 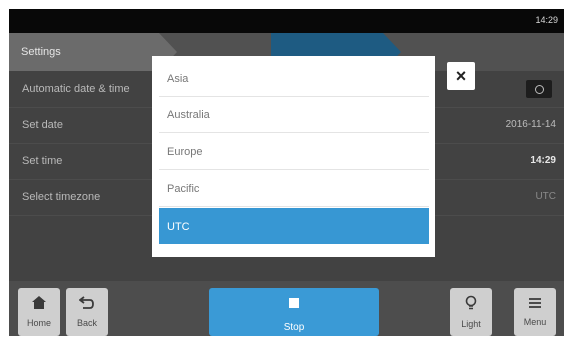 I want to click on tab-settings-label: Settings, so click(x=41, y=52).